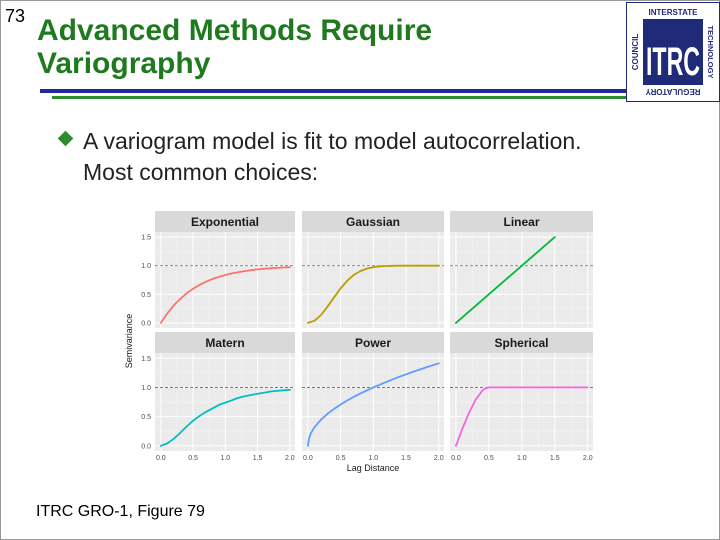 The width and height of the screenshot is (720, 540). I want to click on logo-main: ITRC, so click(673, 62).